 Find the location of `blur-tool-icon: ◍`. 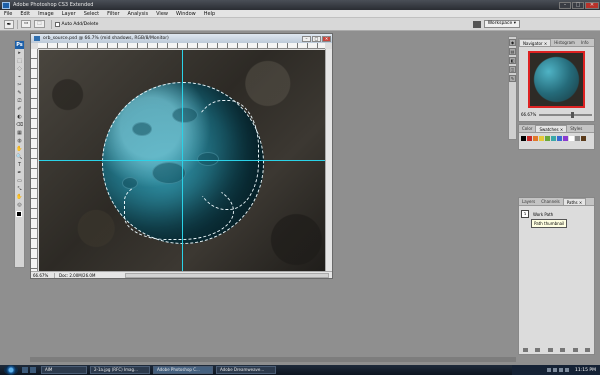

blur-tool-icon: ◍ is located at coordinates (19, 141).